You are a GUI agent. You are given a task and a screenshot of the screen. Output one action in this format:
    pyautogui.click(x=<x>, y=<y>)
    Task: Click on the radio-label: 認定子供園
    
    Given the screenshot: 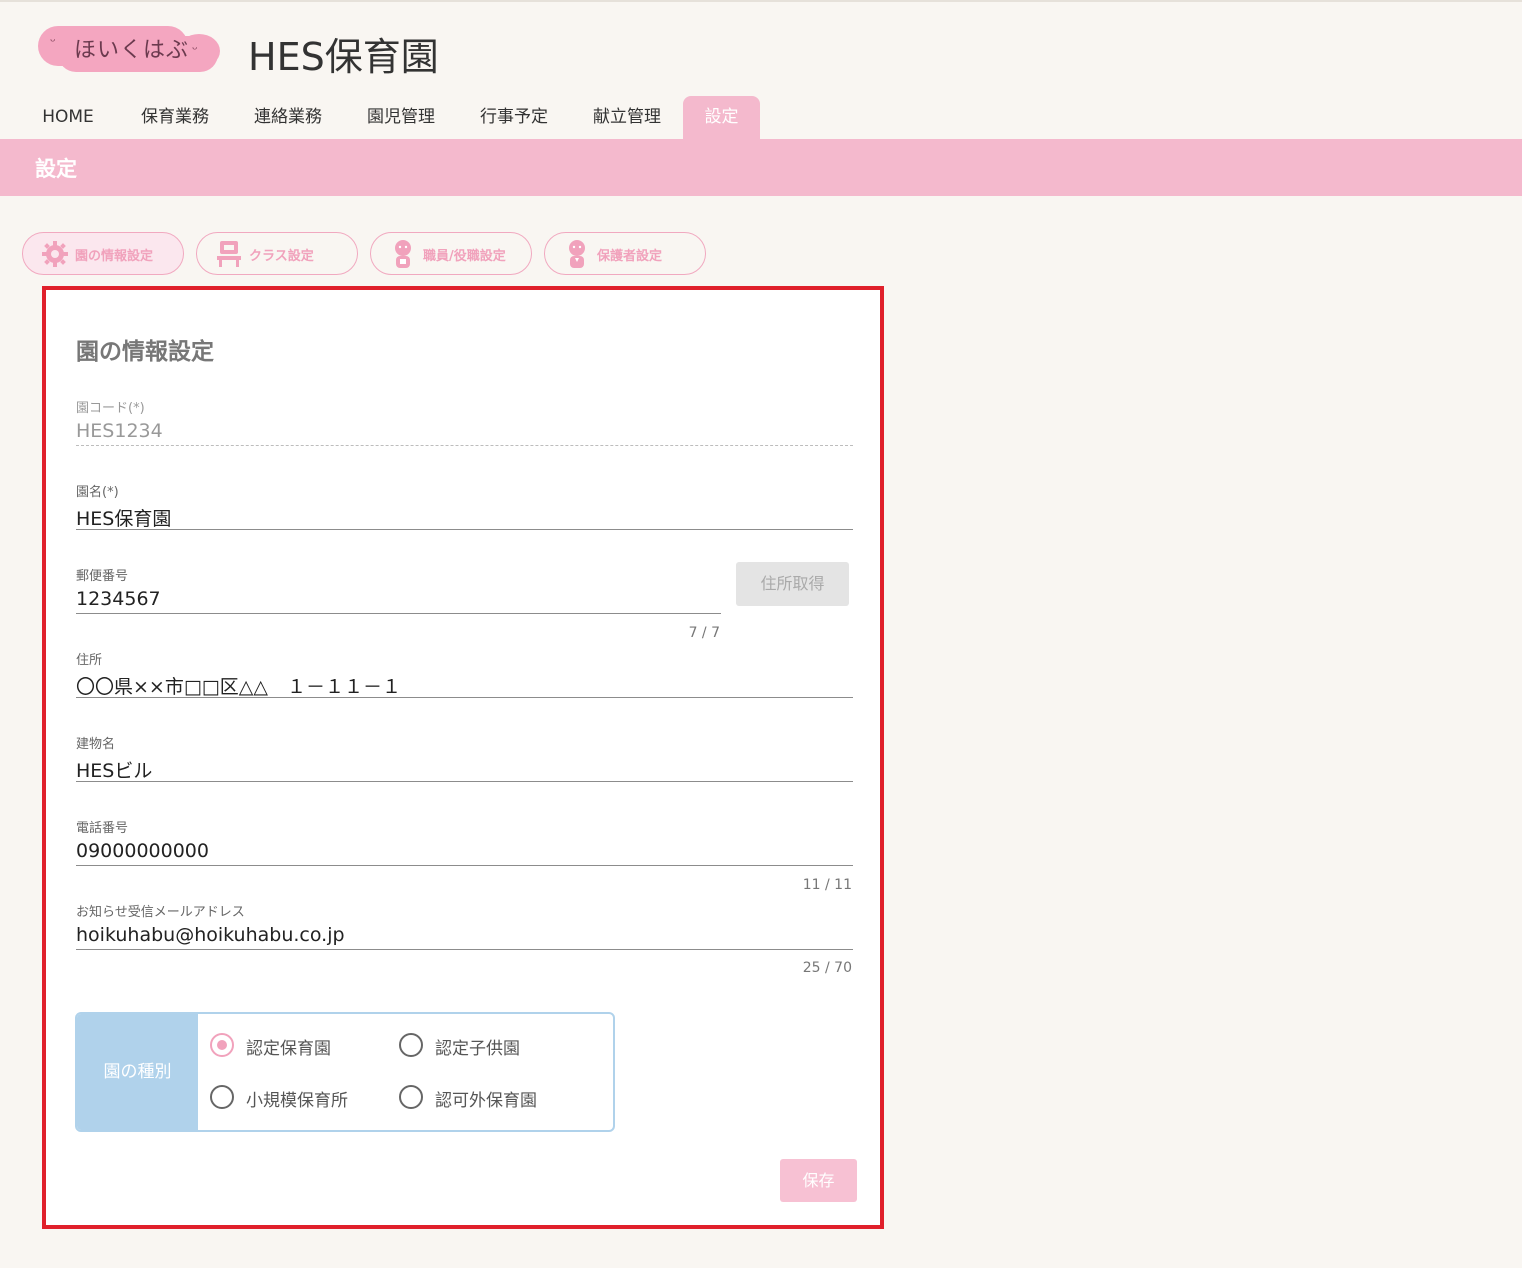 What is the action you would take?
    pyautogui.click(x=477, y=1049)
    